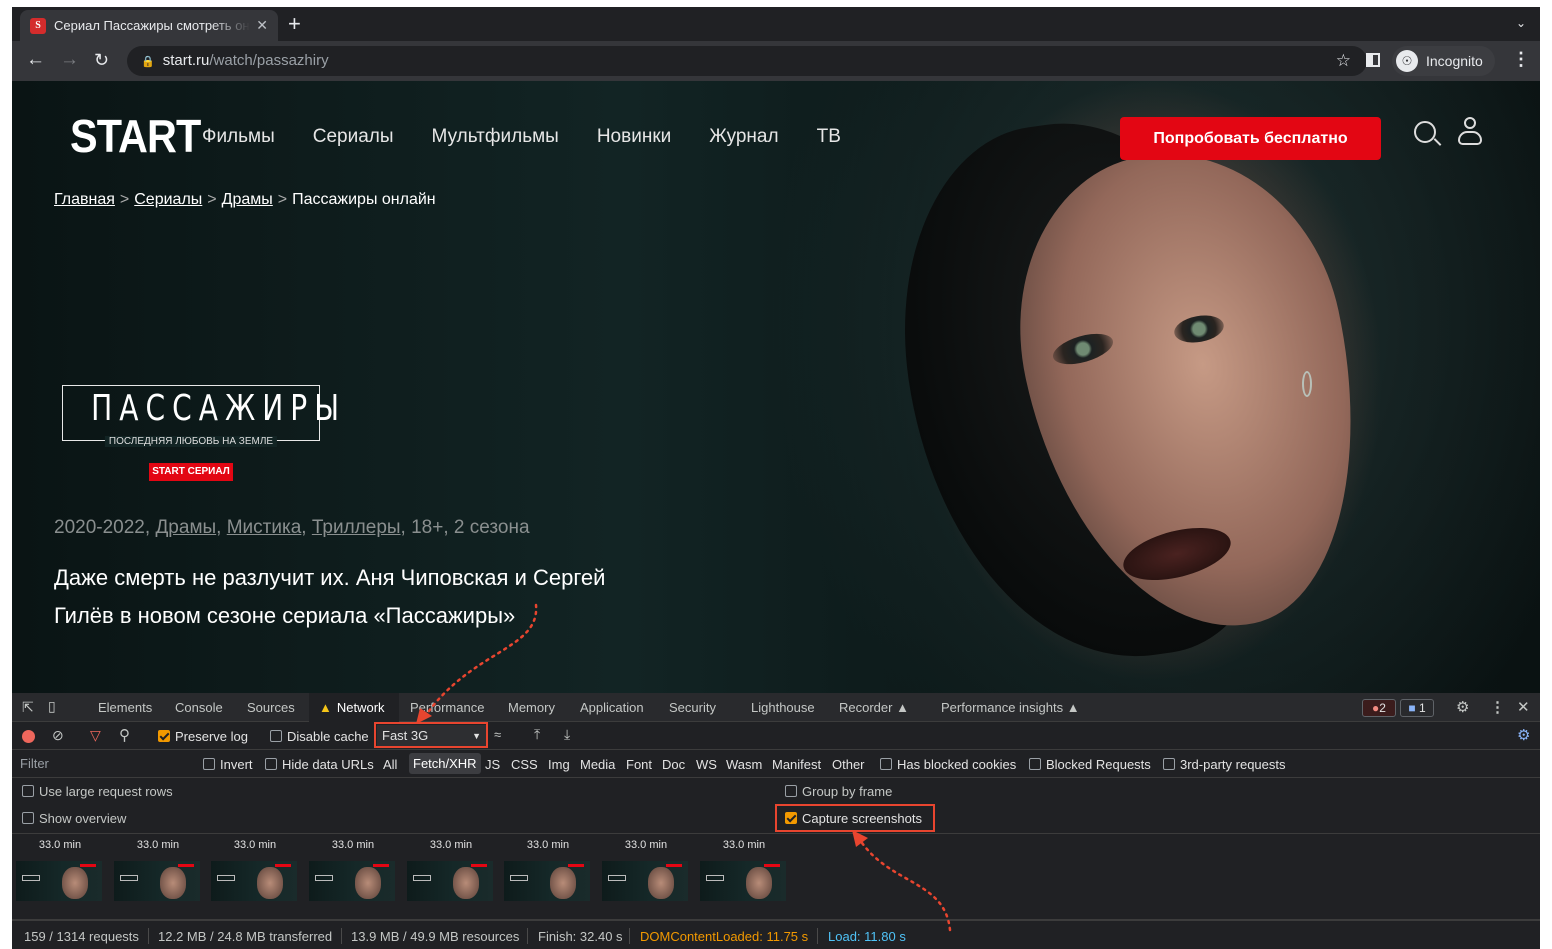  I want to click on screenshot-time: 33.0 min, so click(255, 845).